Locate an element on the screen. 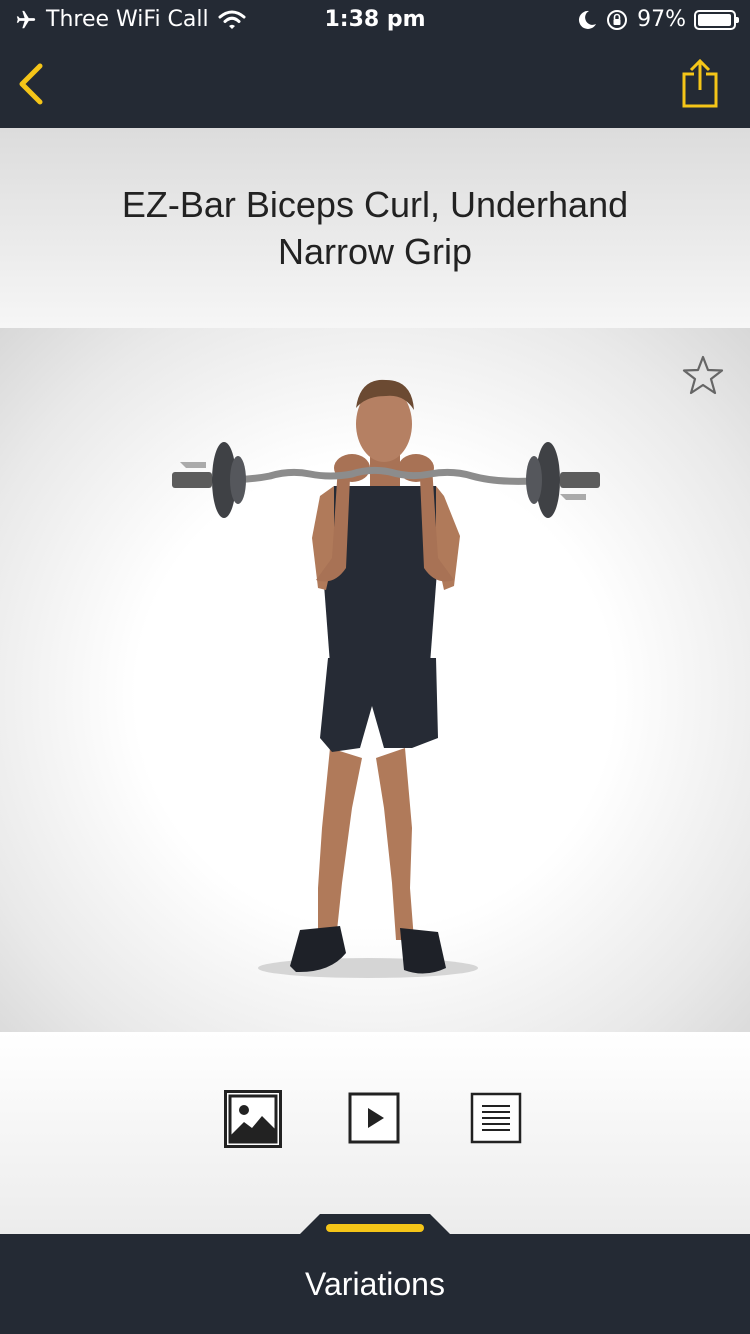 The image size is (750, 1334). status-right: 97% is located at coordinates (658, 19).